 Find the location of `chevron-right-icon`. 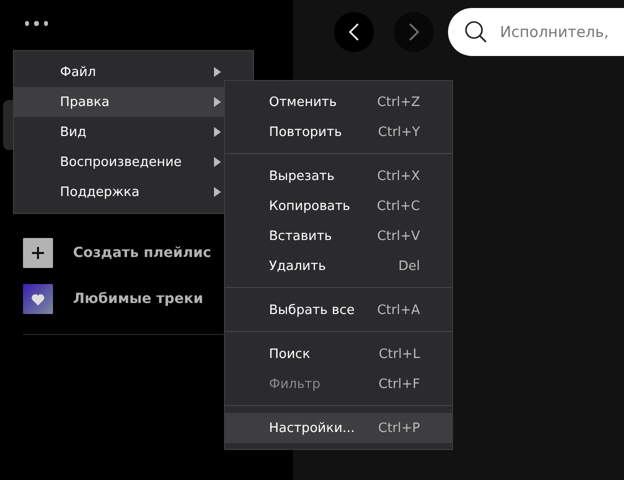

chevron-right-icon is located at coordinates (414, 32).